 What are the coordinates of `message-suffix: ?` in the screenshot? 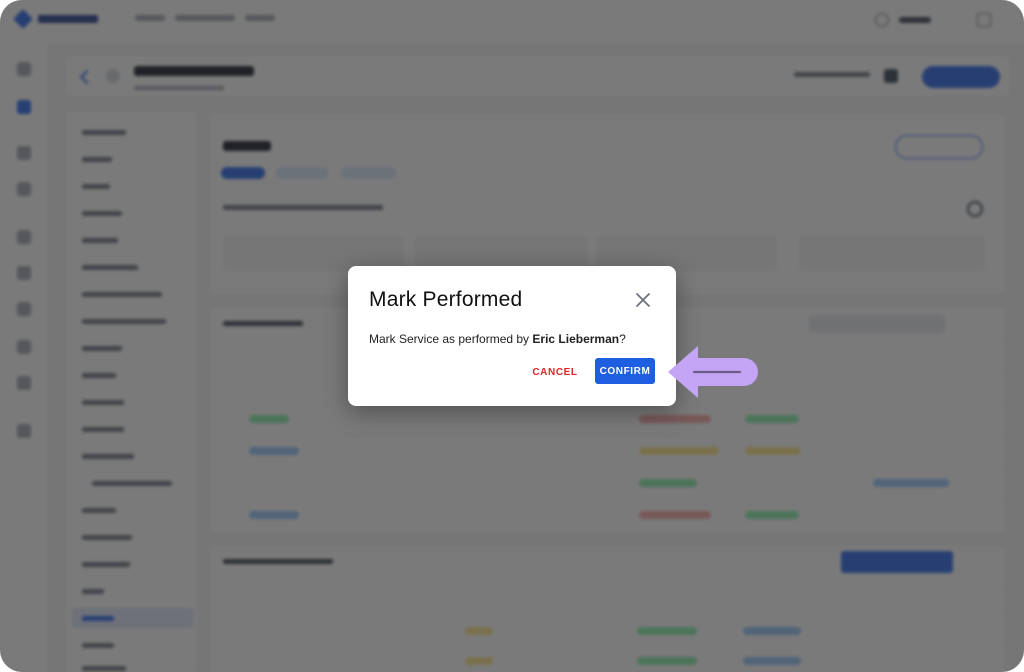 It's located at (622, 339).